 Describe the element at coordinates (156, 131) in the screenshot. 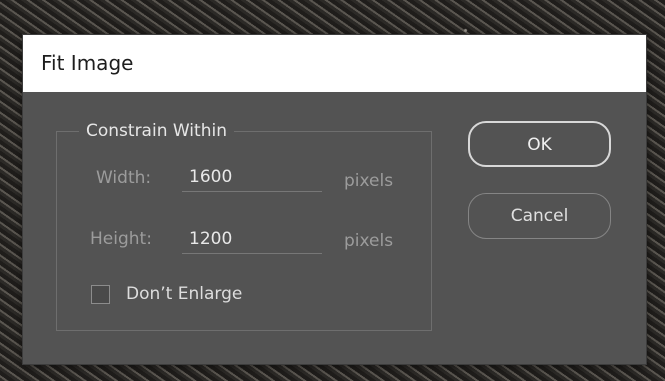

I see `constrain-within-legend: Constrain Within` at that location.